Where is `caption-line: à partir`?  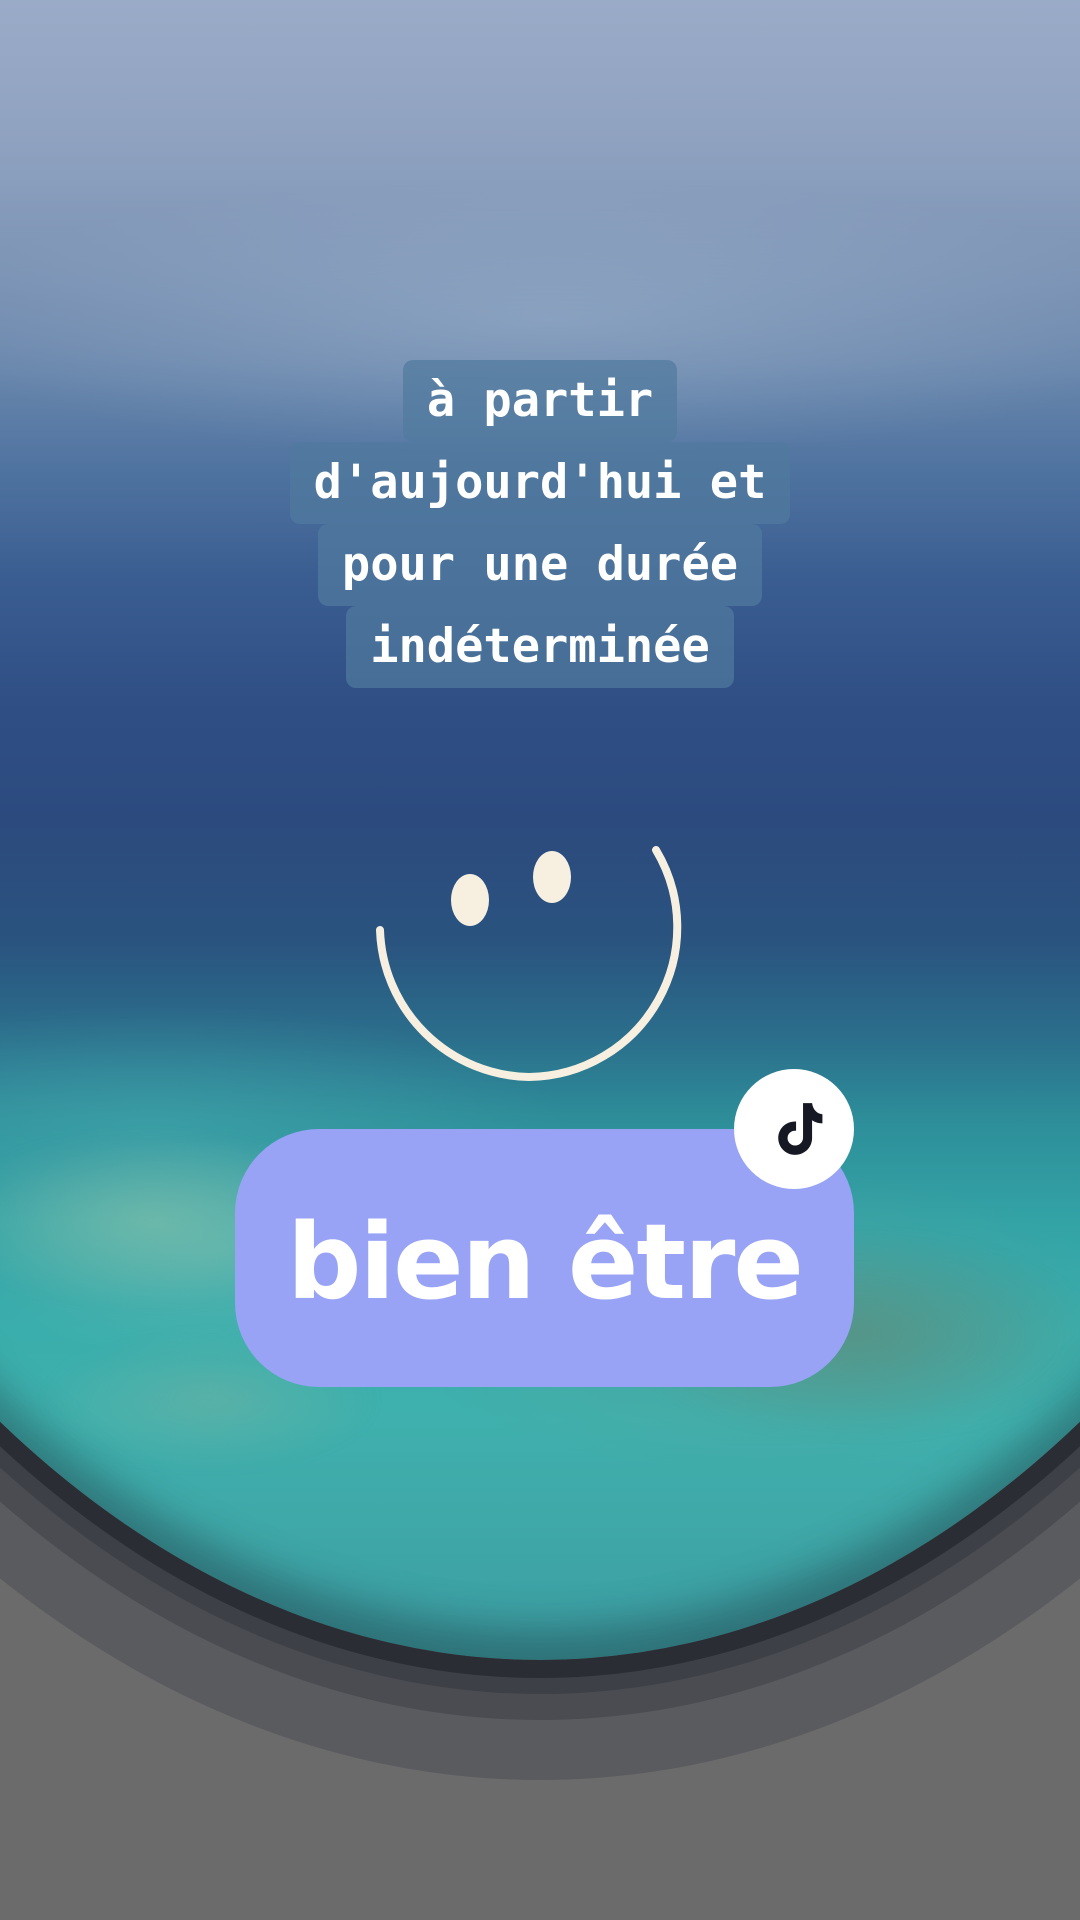 caption-line: à partir is located at coordinates (540, 401).